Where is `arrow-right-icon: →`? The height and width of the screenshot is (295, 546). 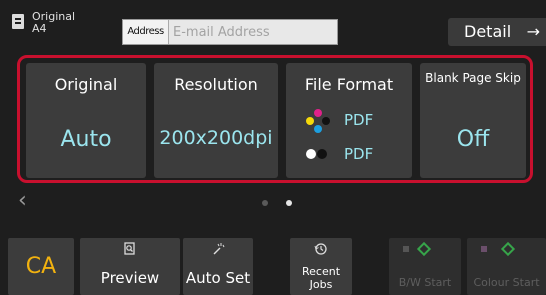
arrow-right-icon: → is located at coordinates (533, 31).